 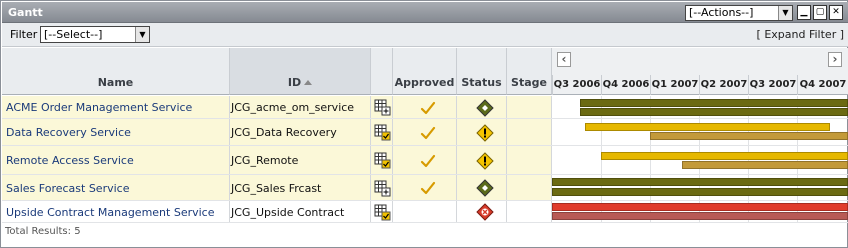 I want to click on column-header-approved: Approved, so click(x=425, y=71).